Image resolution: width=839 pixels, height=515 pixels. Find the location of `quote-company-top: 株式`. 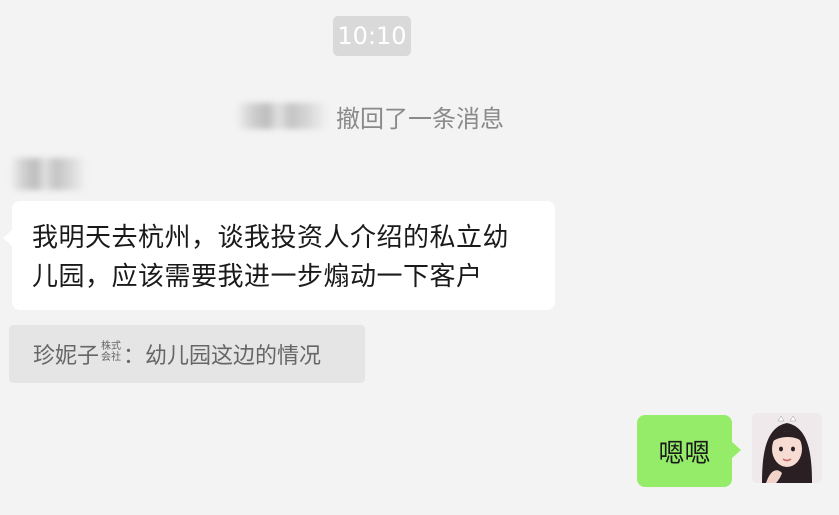

quote-company-top: 株式 is located at coordinates (111, 346).